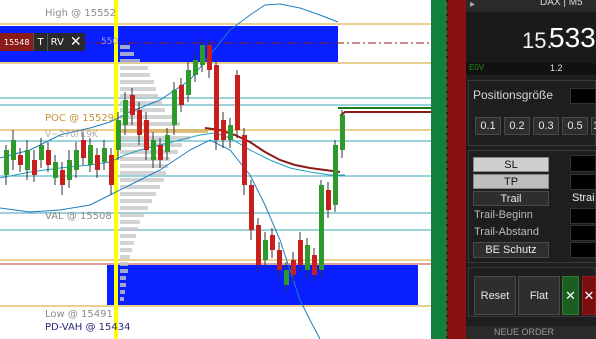  Describe the element at coordinates (17, 42) in the screenshot. I see `order-price: 15548` at that location.